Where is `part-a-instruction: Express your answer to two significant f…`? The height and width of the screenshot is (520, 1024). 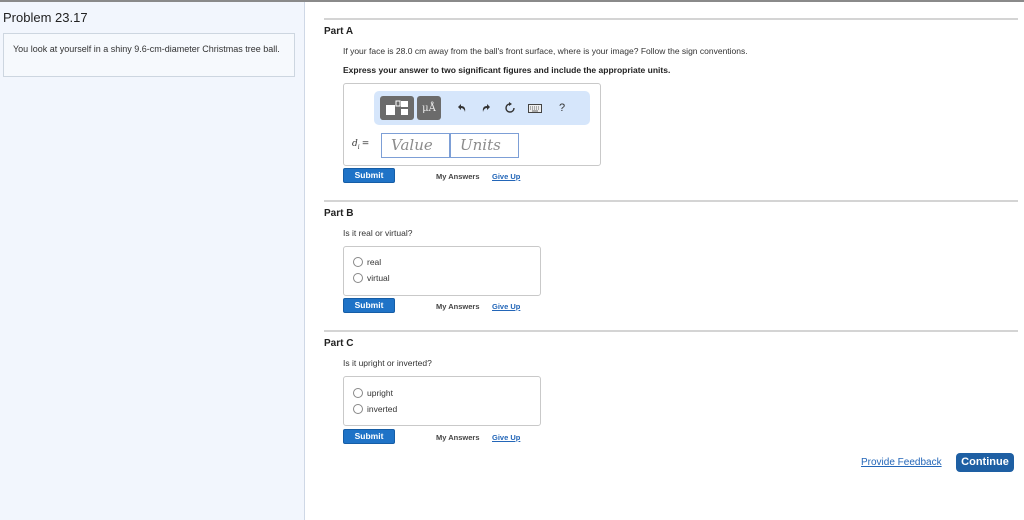
part-a-instruction: Express your answer to two significant f… is located at coordinates (507, 70).